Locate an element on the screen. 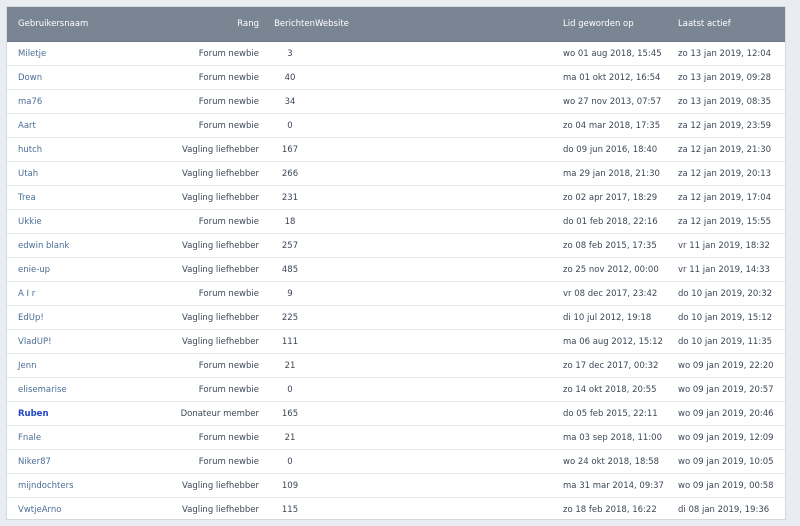 The width and height of the screenshot is (800, 526). username-cell: Miletje is located at coordinates (77, 54).